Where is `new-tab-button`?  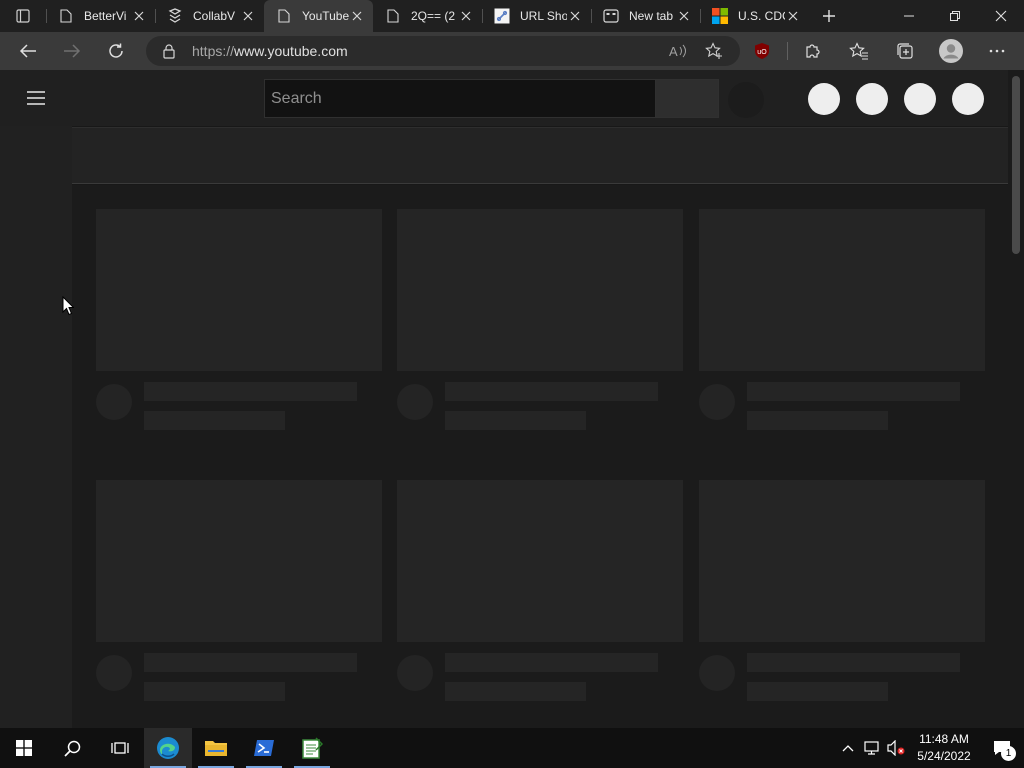
new-tab-button is located at coordinates (829, 16).